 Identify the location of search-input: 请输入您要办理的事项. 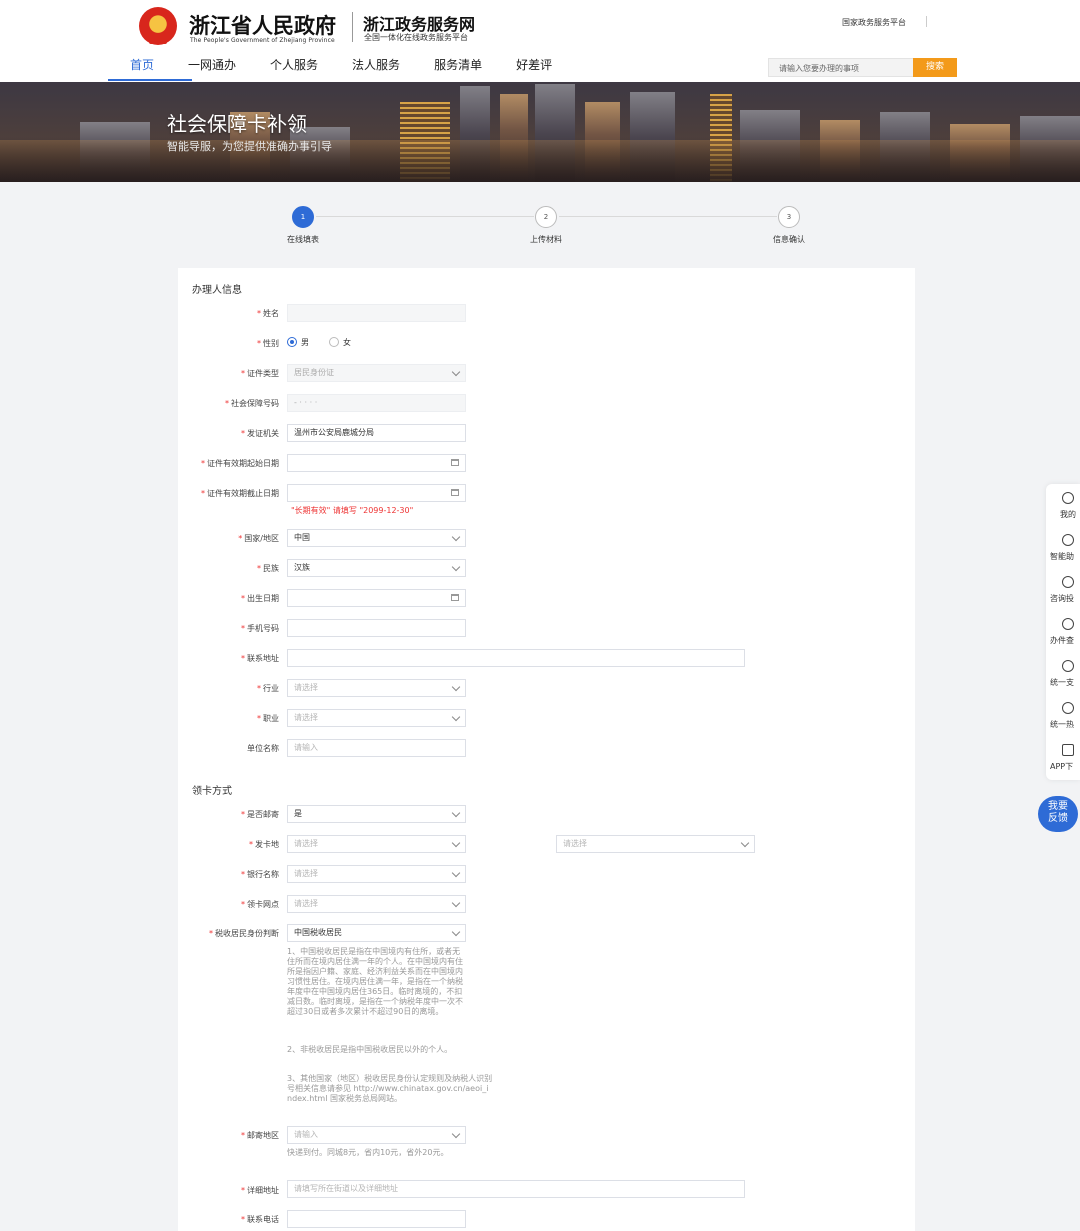
(841, 67).